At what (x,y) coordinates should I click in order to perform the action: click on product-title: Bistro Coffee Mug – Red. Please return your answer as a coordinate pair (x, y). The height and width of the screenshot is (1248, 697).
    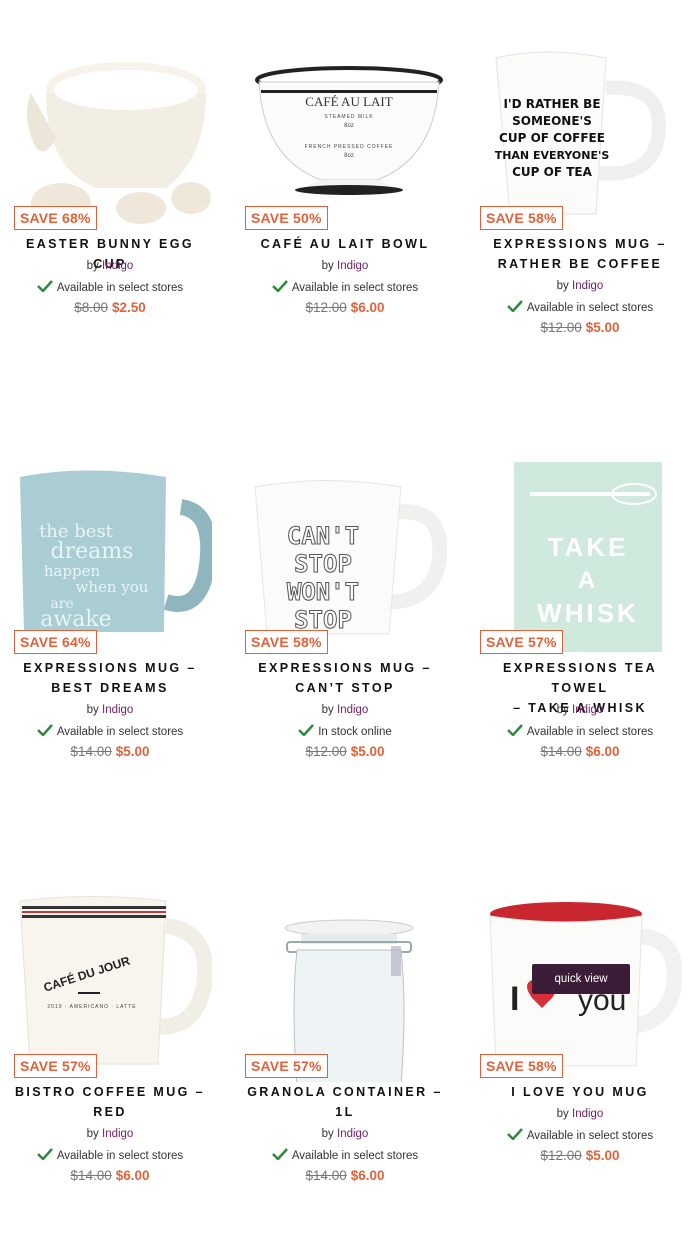
    Looking at the image, I should click on (110, 1102).